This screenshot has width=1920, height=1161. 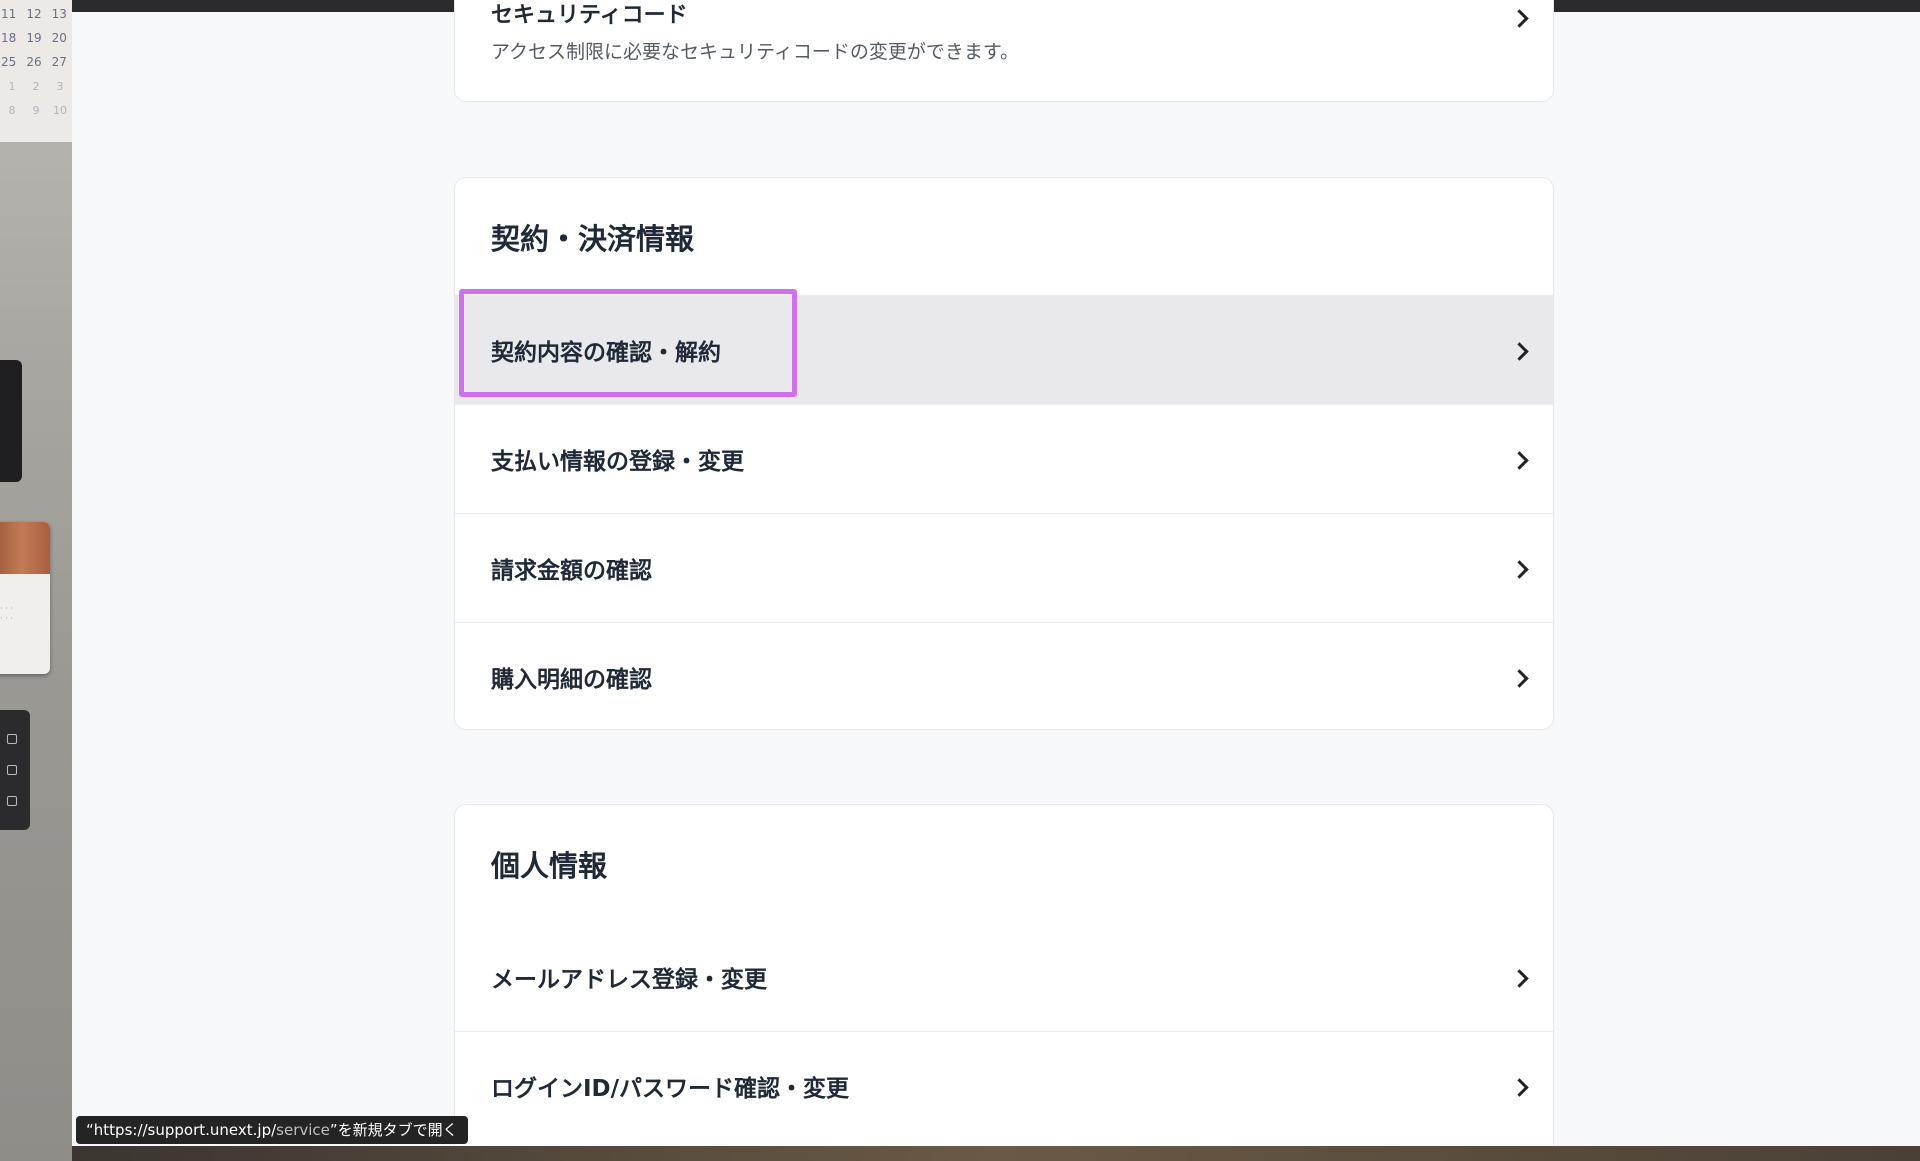 I want to click on security-code-title: セキュリティコード, so click(x=589, y=15).